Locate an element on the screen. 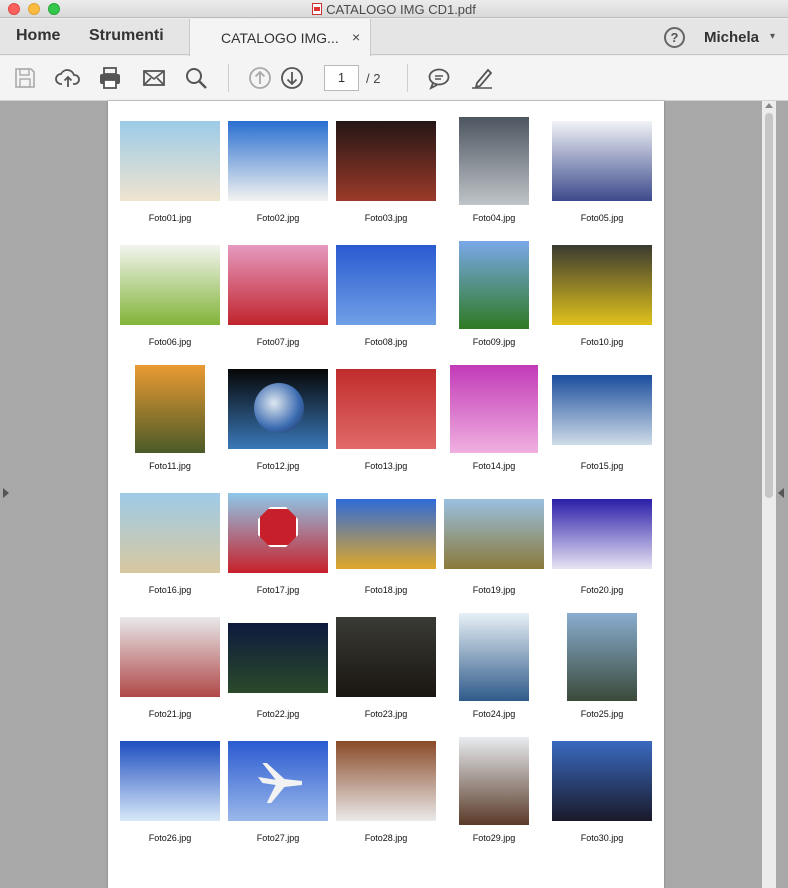  prev-page-icon is located at coordinates (260, 78).